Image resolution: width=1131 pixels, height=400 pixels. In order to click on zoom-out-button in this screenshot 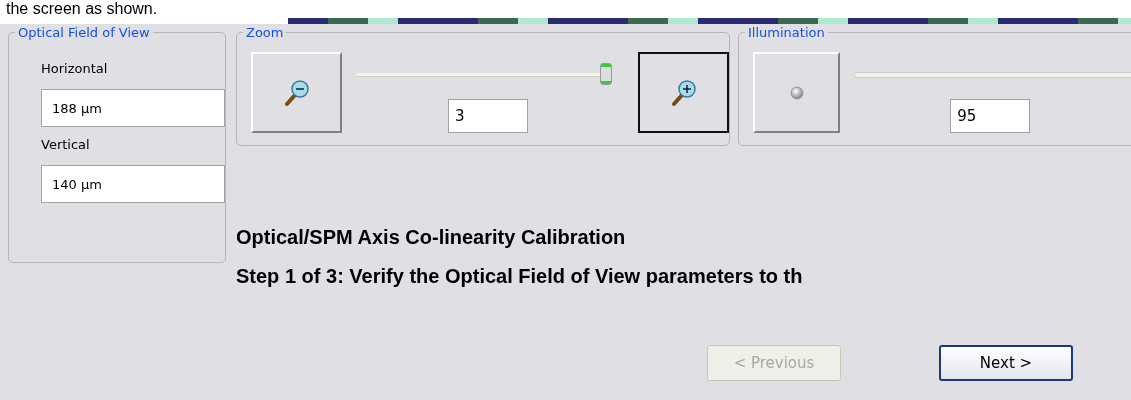, I will do `click(296, 92)`.